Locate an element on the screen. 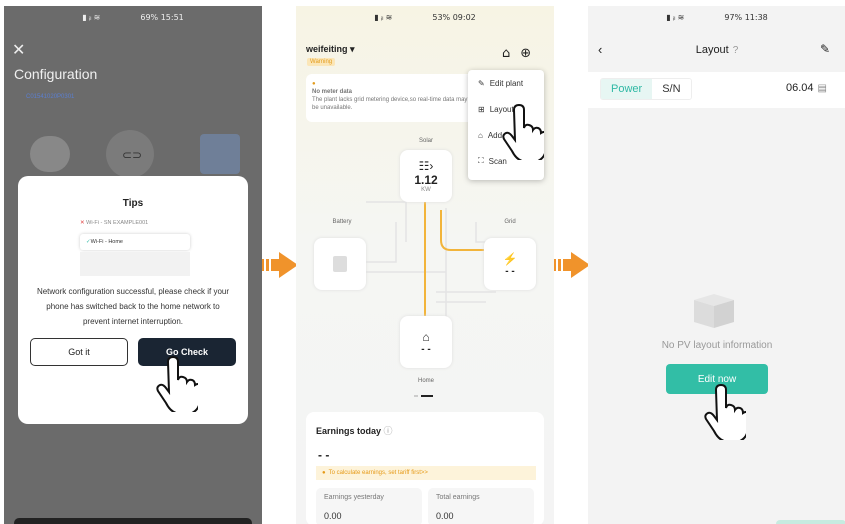 This screenshot has width=845, height=524. wifi-home-label: Wi-Fi - Home is located at coordinates (106, 242).